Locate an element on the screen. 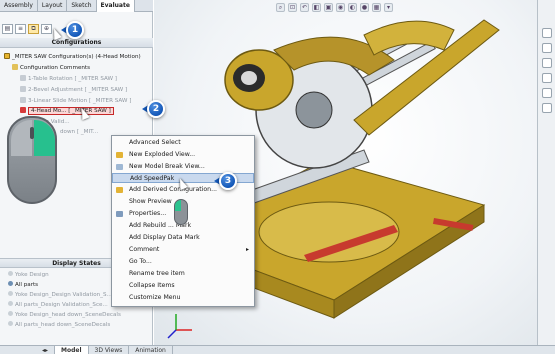  config-item-2: 2-Bevel Adjustment [ _MITER SAW ] is located at coordinates (73, 90).